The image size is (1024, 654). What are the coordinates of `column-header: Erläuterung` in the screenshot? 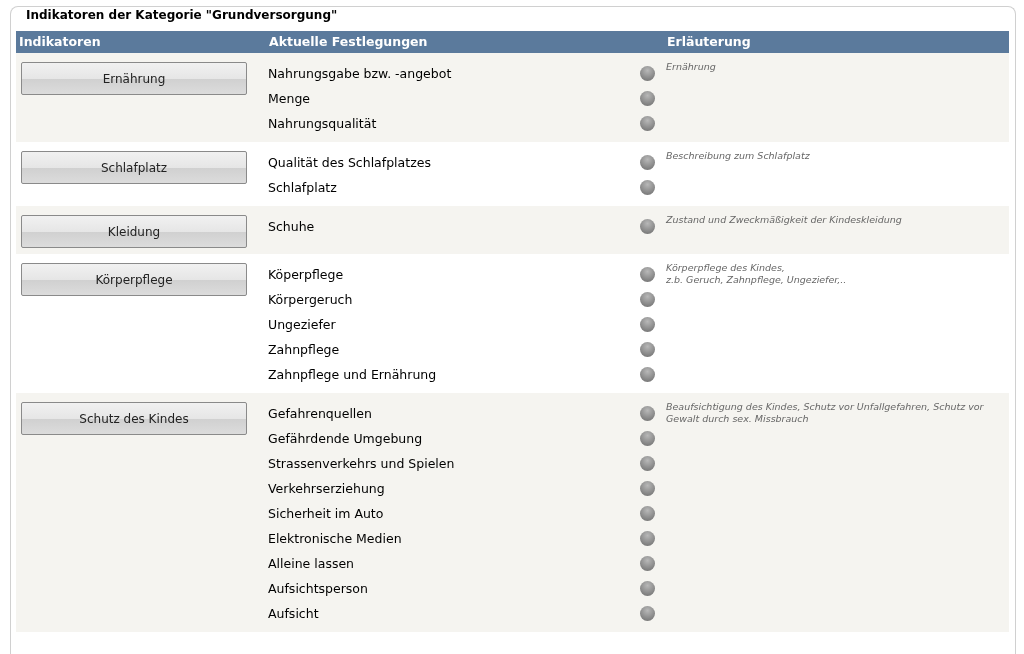 It's located at (709, 41).